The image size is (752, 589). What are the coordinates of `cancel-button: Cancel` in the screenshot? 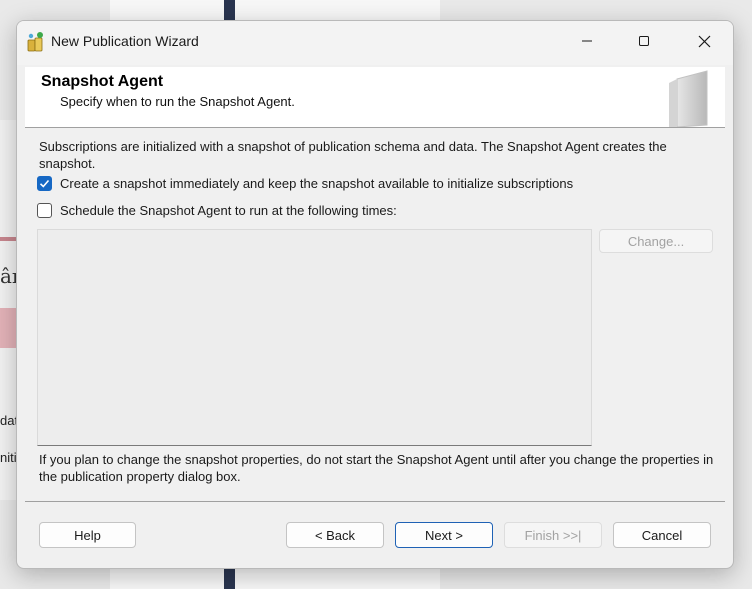 It's located at (662, 535).